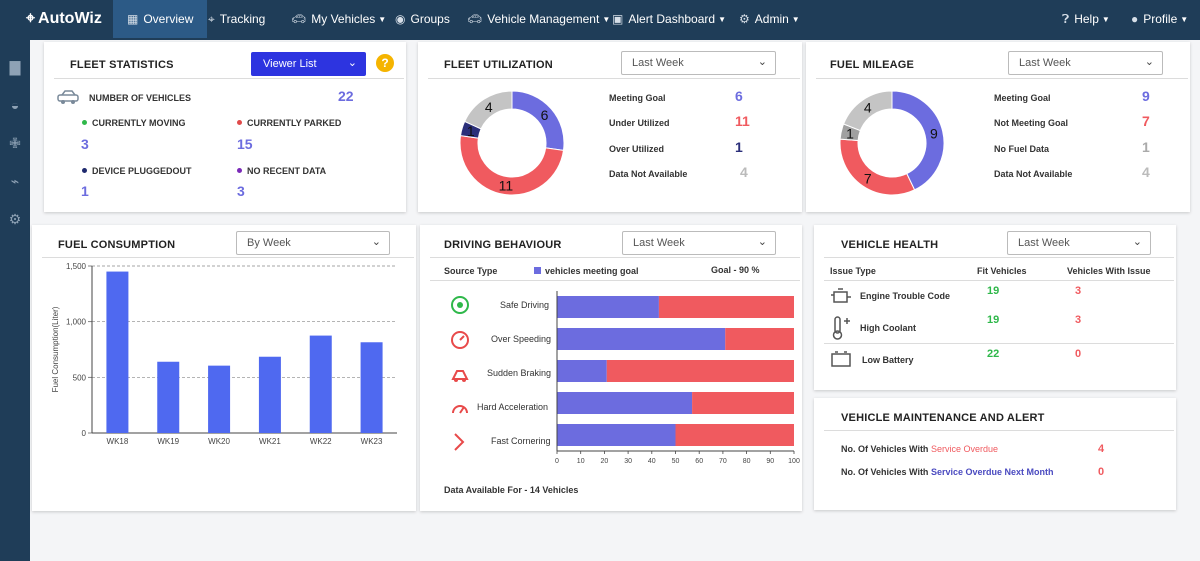 This screenshot has height=561, width=1200. I want to click on currently-parked-label: CURRENTLY PARKED, so click(289, 123).